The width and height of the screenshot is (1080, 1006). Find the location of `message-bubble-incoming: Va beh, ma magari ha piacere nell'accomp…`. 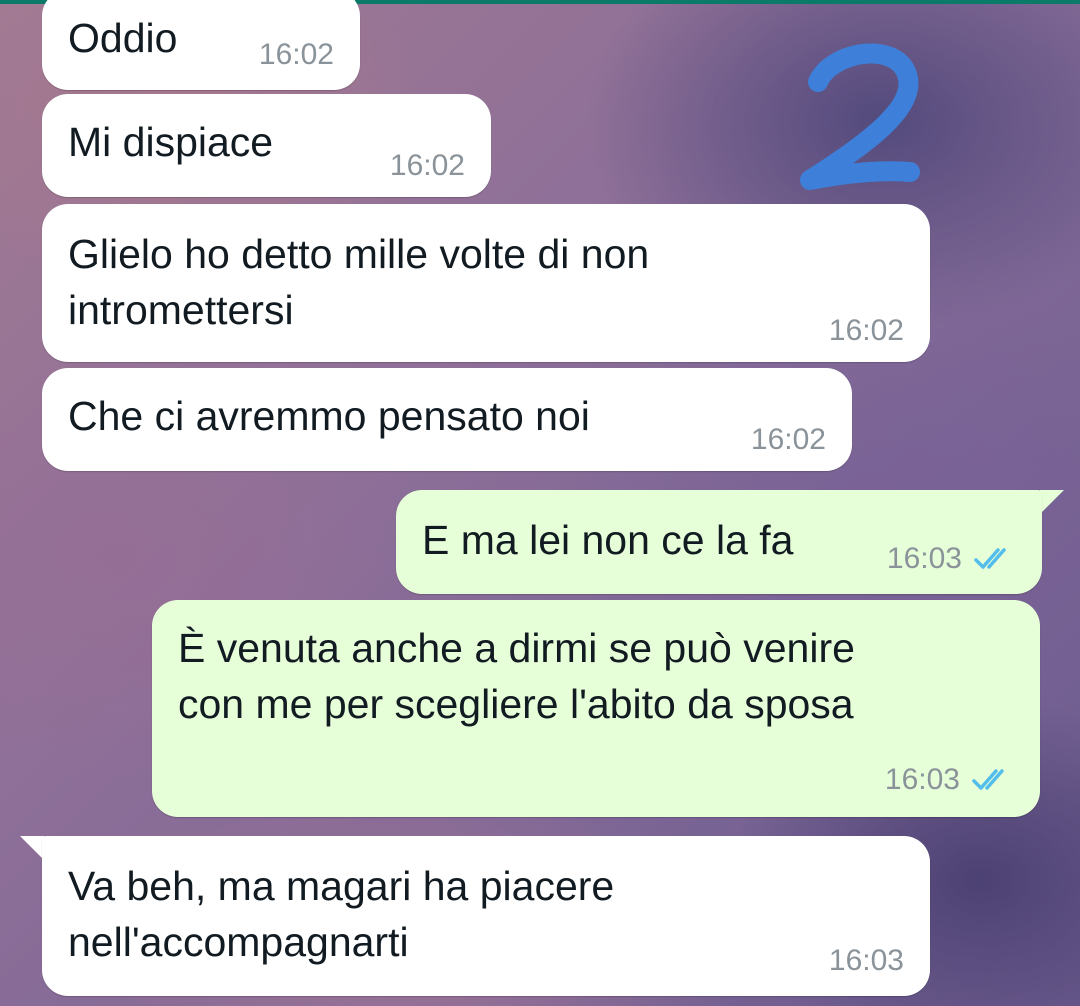

message-bubble-incoming: Va beh, ma magari ha piacere nell'accomp… is located at coordinates (486, 916).